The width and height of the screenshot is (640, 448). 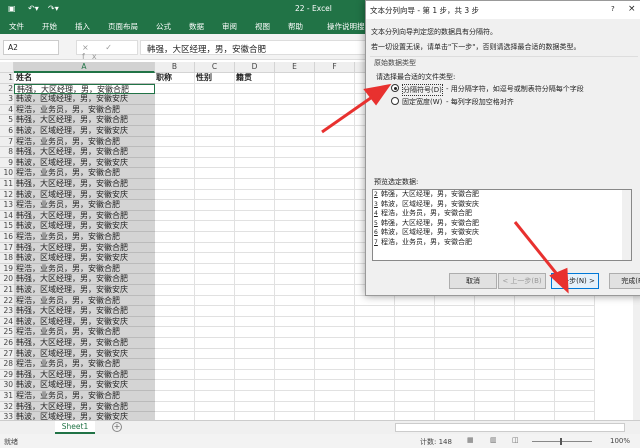 I want to click on row-number: 31, so click(x=7, y=396).